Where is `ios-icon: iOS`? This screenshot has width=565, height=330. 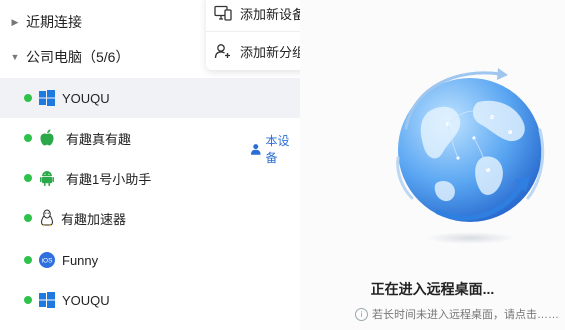 ios-icon: iOS is located at coordinates (47, 260).